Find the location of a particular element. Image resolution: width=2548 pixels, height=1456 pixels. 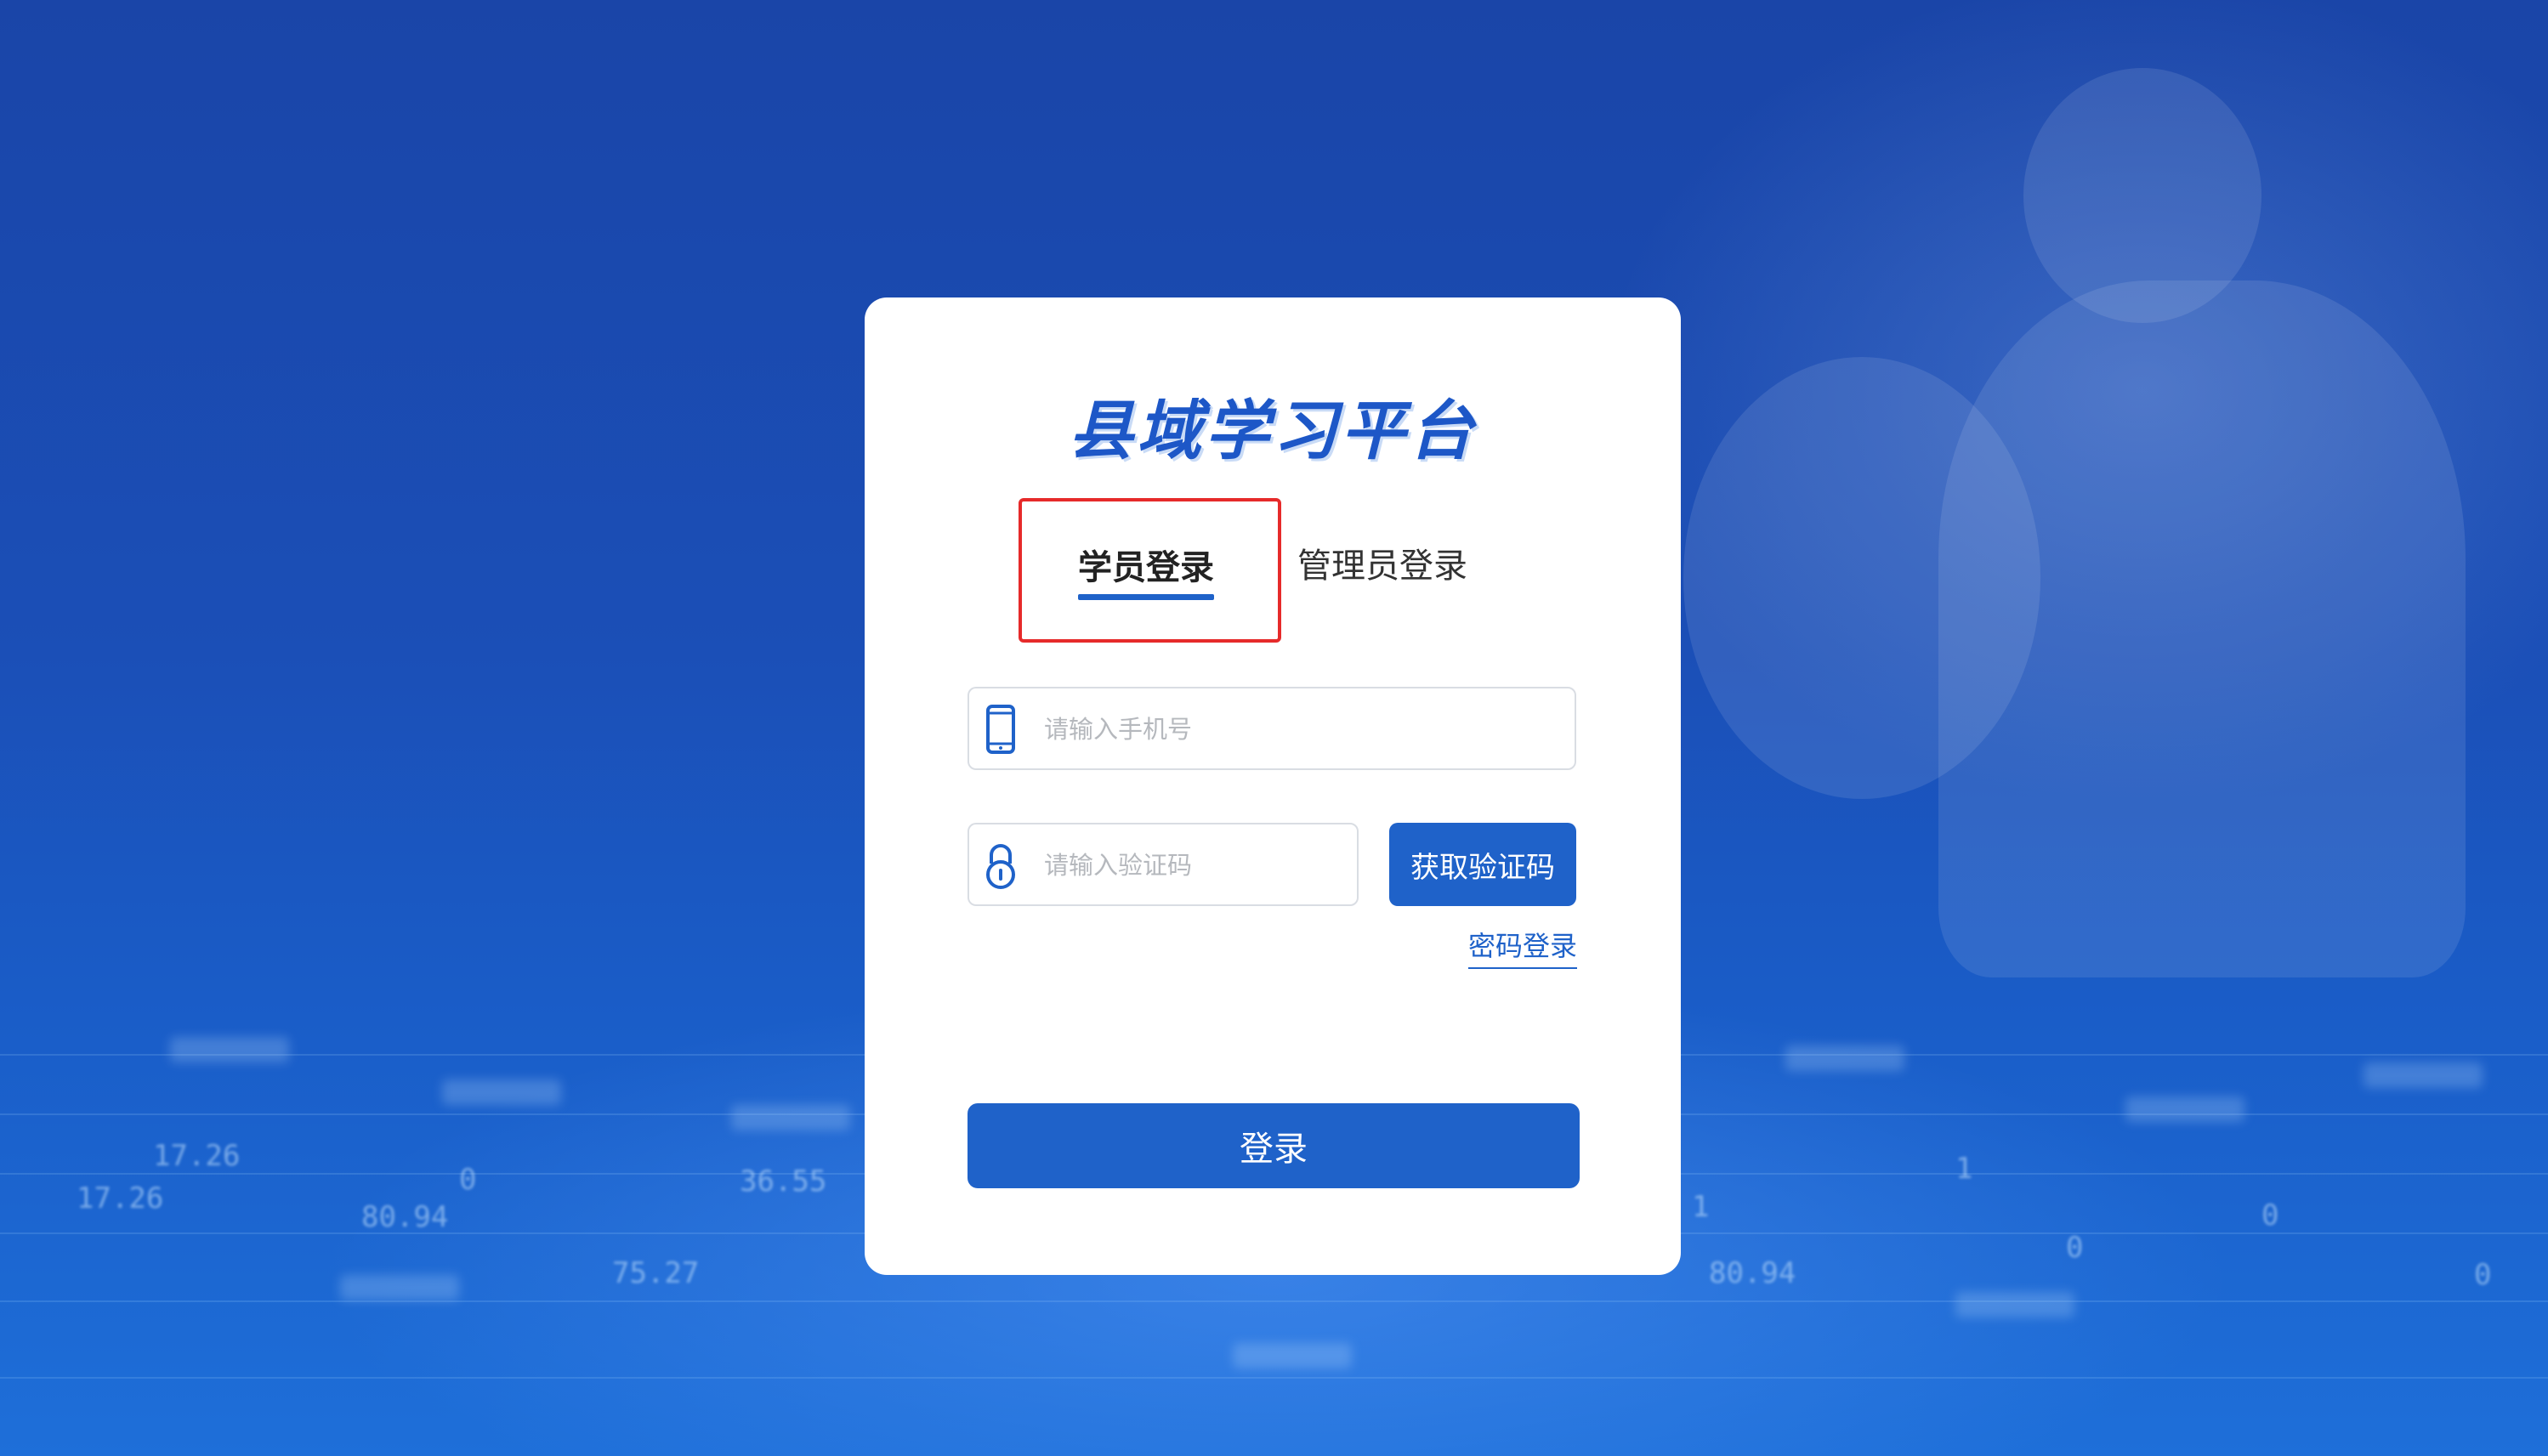

get-verification-code-button: 获取验证码 is located at coordinates (1483, 864).